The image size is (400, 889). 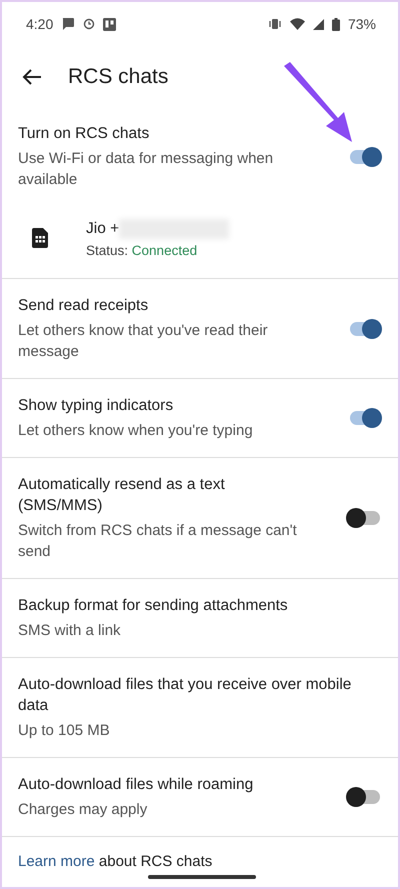 What do you see at coordinates (275, 24) in the screenshot?
I see `vibrate-icon` at bounding box center [275, 24].